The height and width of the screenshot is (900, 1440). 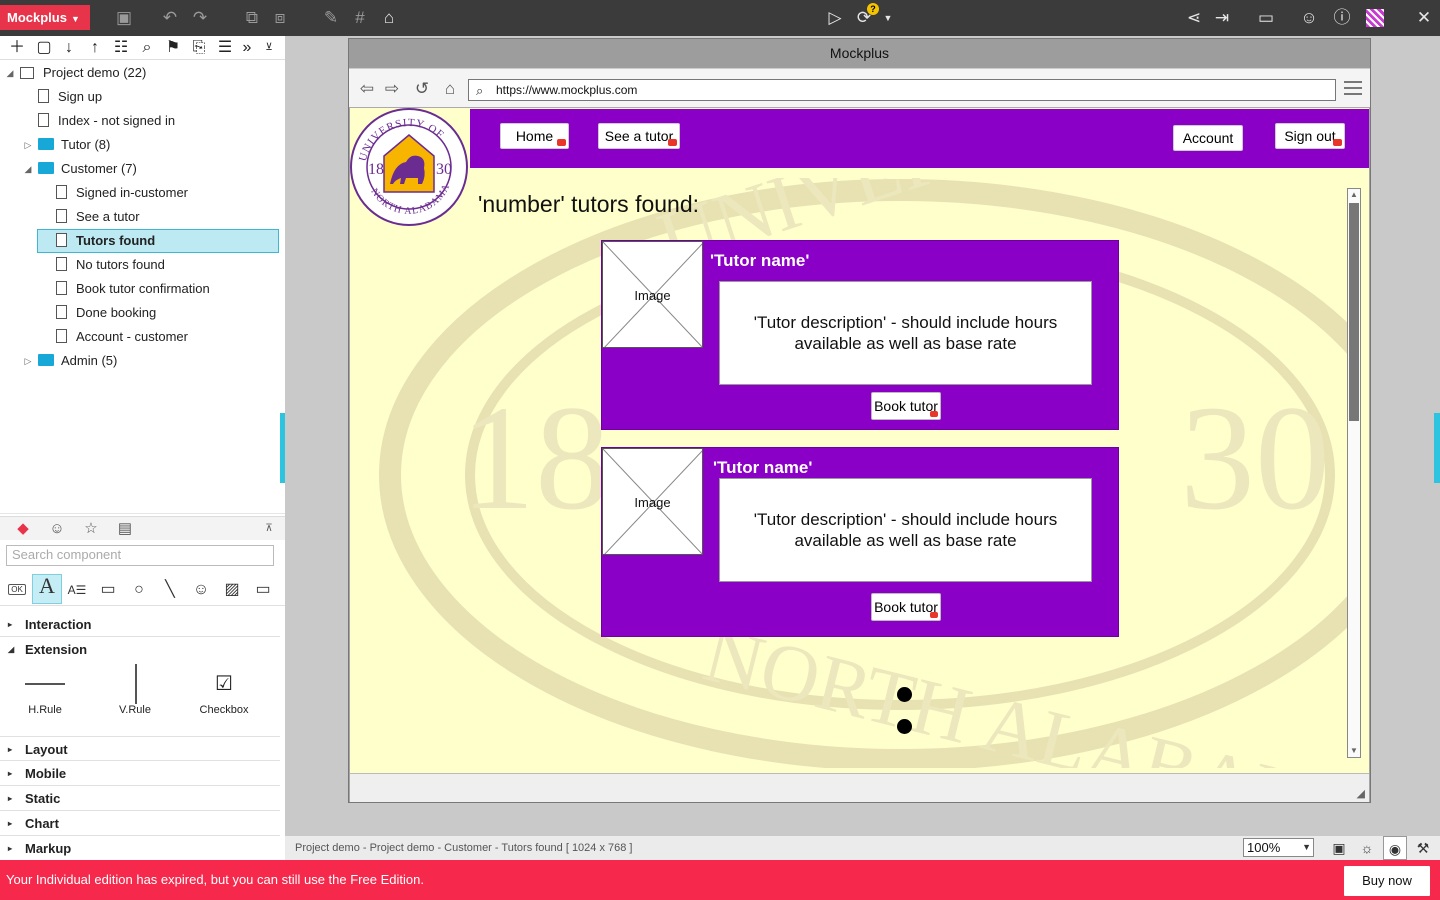 I want to click on section-extension: ◢ Extension, so click(x=140, y=649).